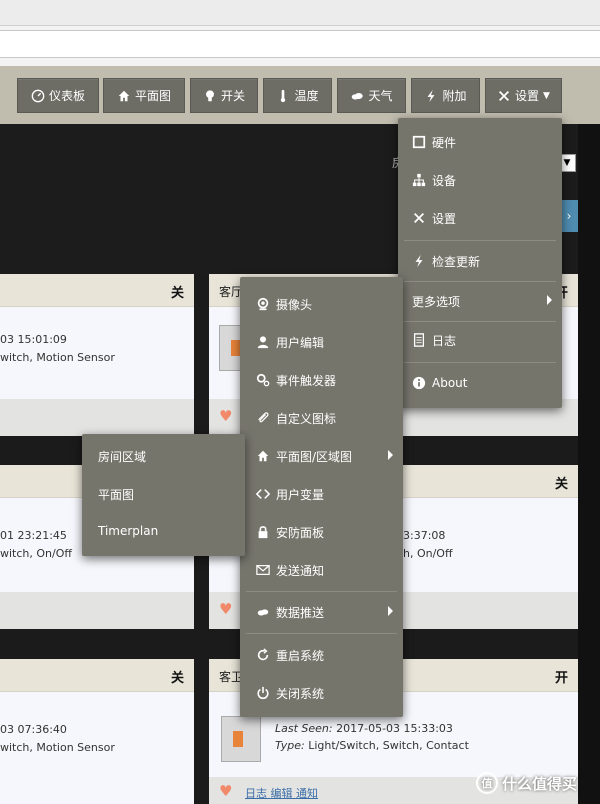  Describe the element at coordinates (480, 340) in the screenshot. I see `menu-item-log: 日志` at that location.